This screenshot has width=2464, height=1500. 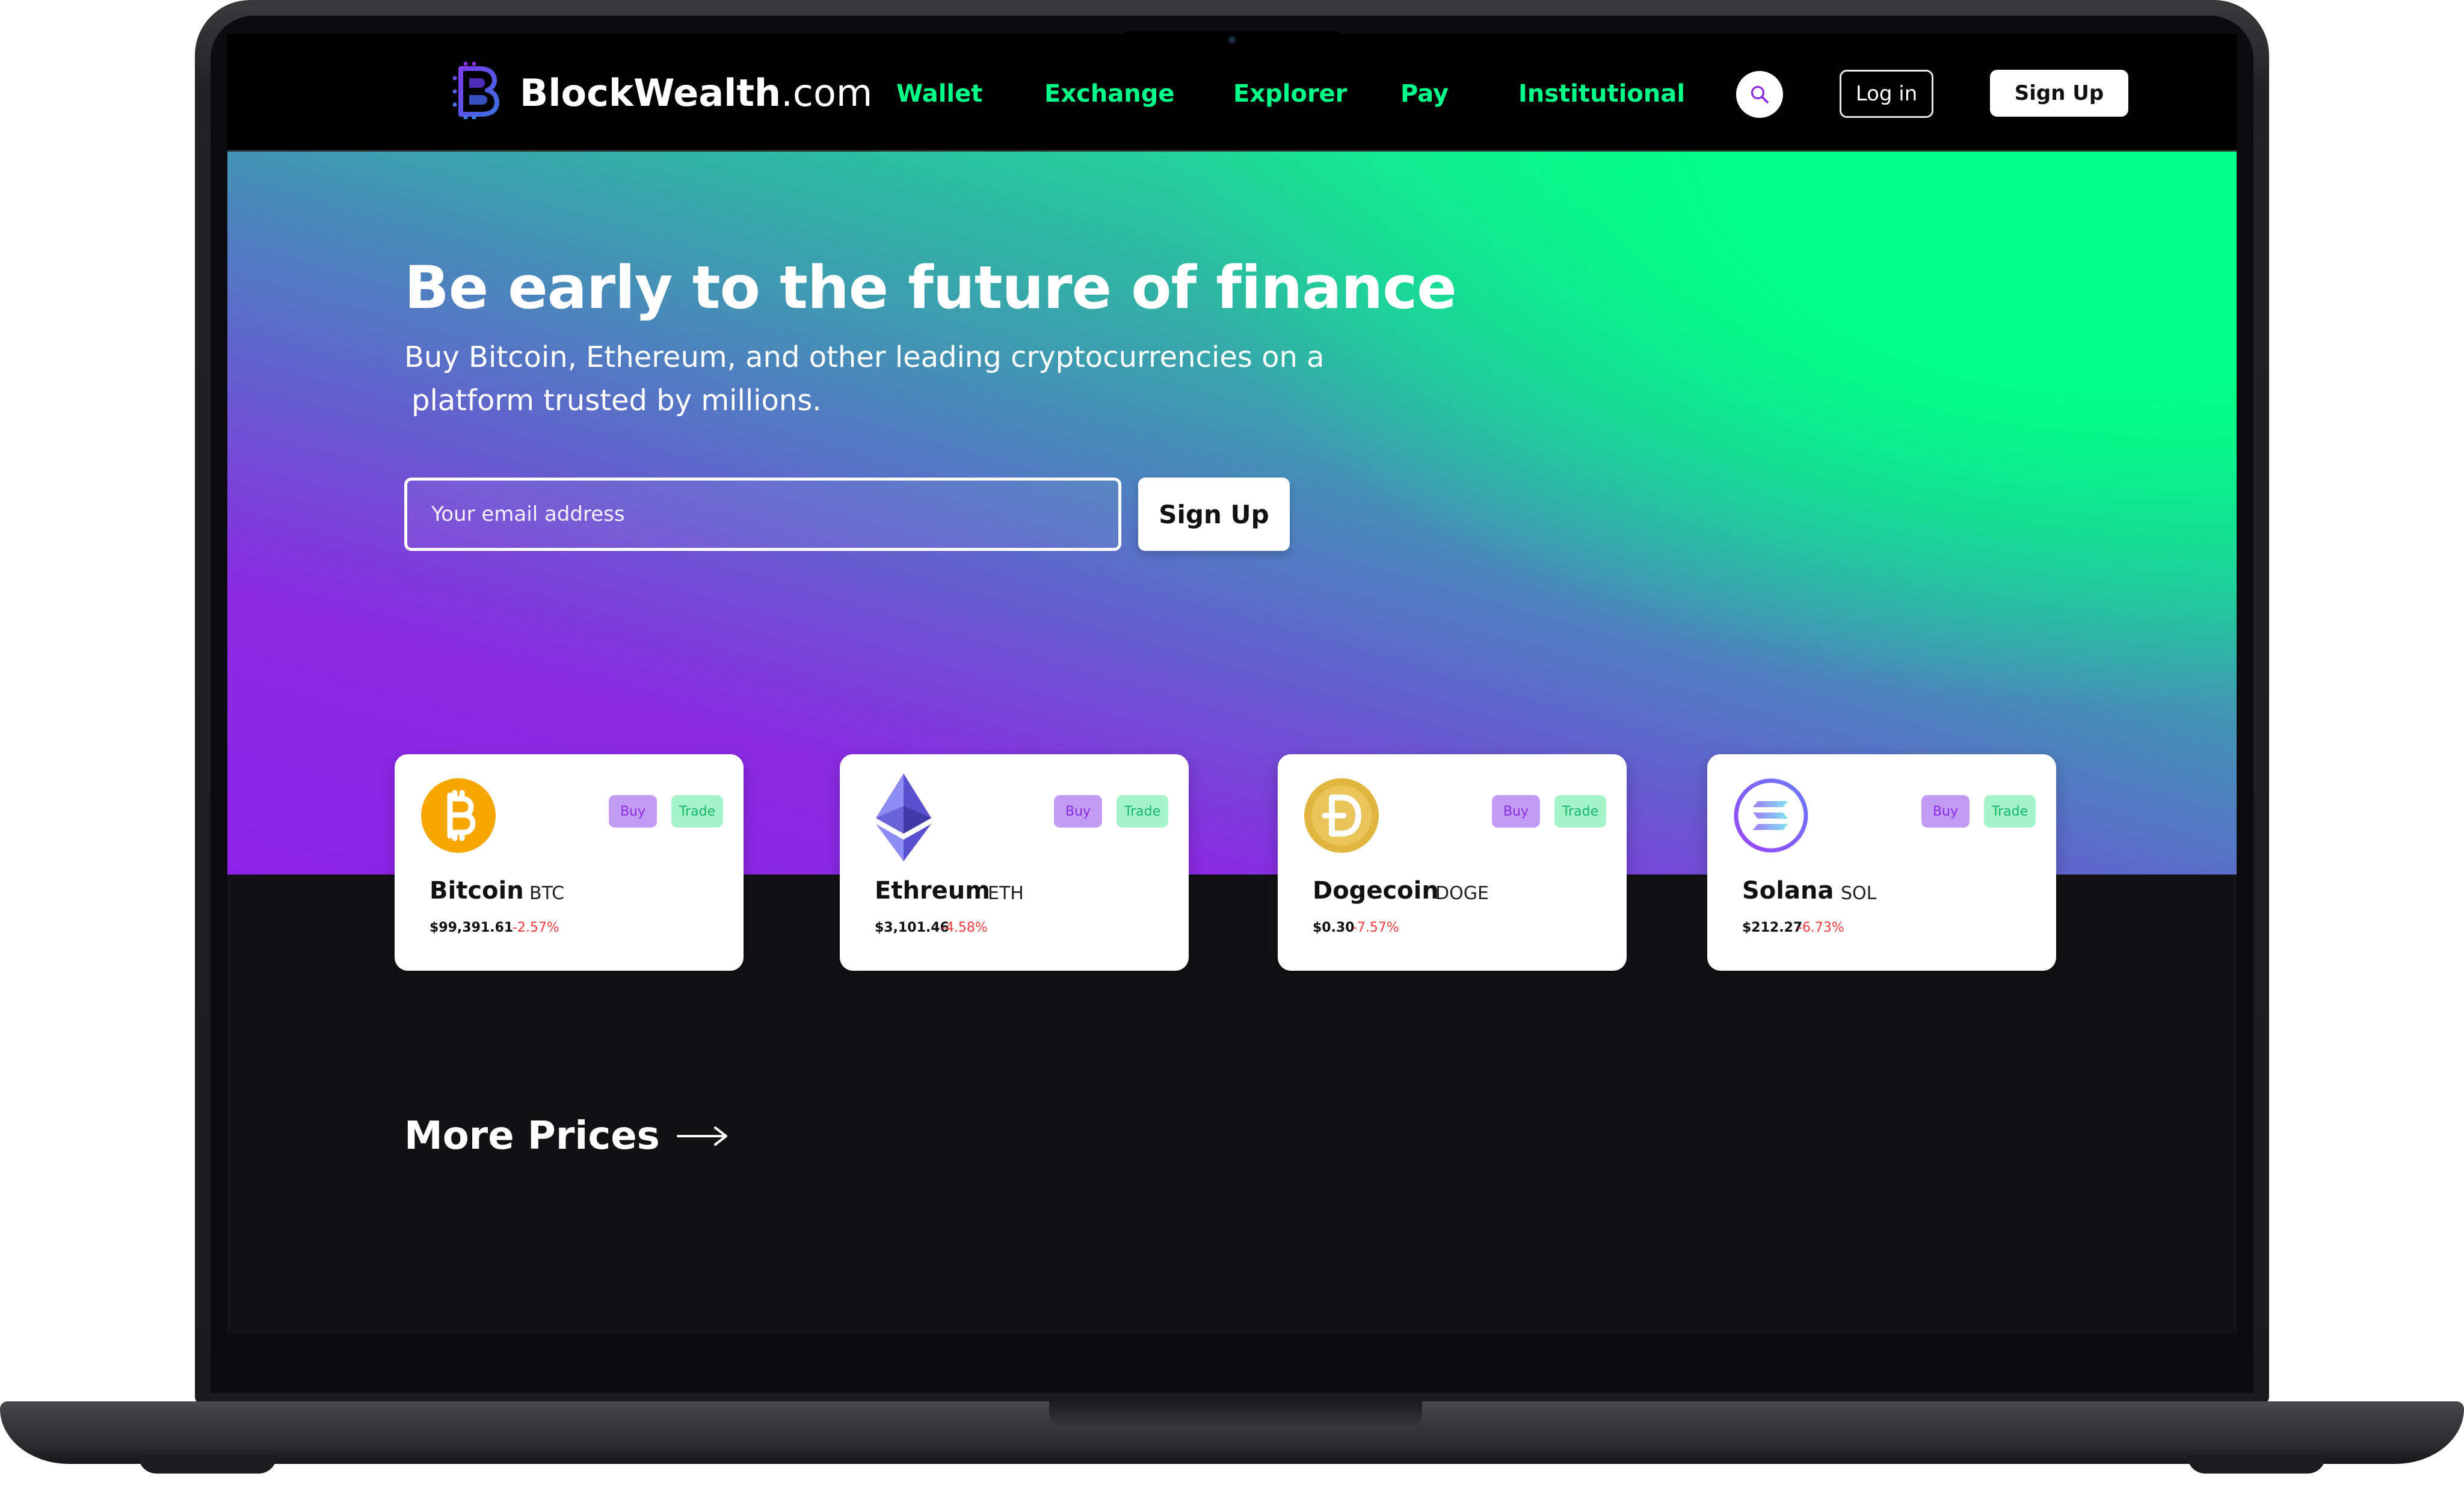 What do you see at coordinates (1859, 893) in the screenshot?
I see `coin-symbol: SOL` at bounding box center [1859, 893].